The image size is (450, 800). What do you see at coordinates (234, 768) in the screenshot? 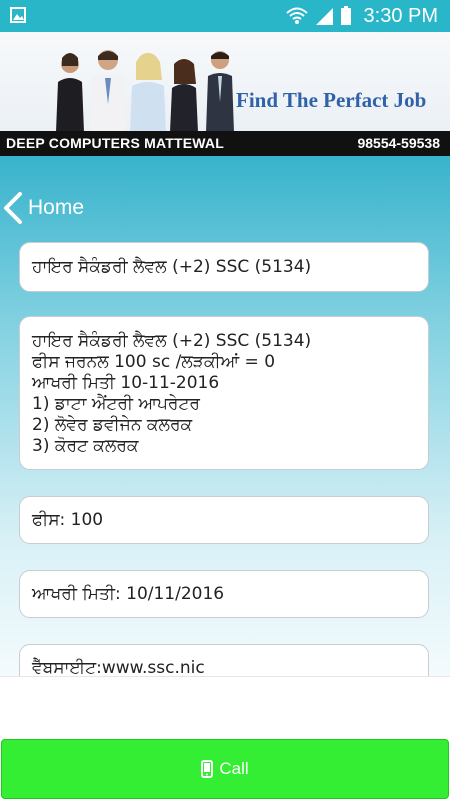
I see `call-label: Call` at bounding box center [234, 768].